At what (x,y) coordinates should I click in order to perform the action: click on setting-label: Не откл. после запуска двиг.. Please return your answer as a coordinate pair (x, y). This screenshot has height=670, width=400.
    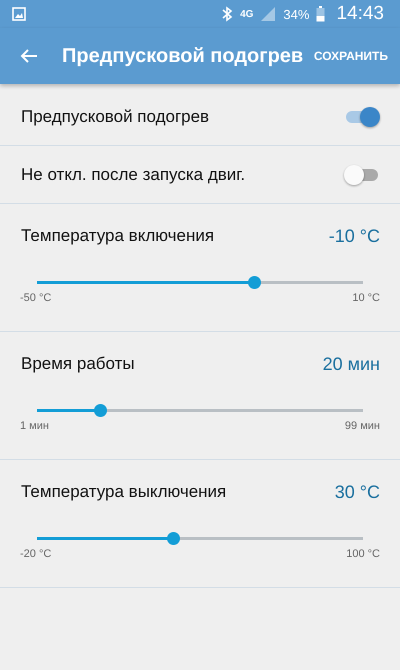
    Looking at the image, I should click on (133, 174).